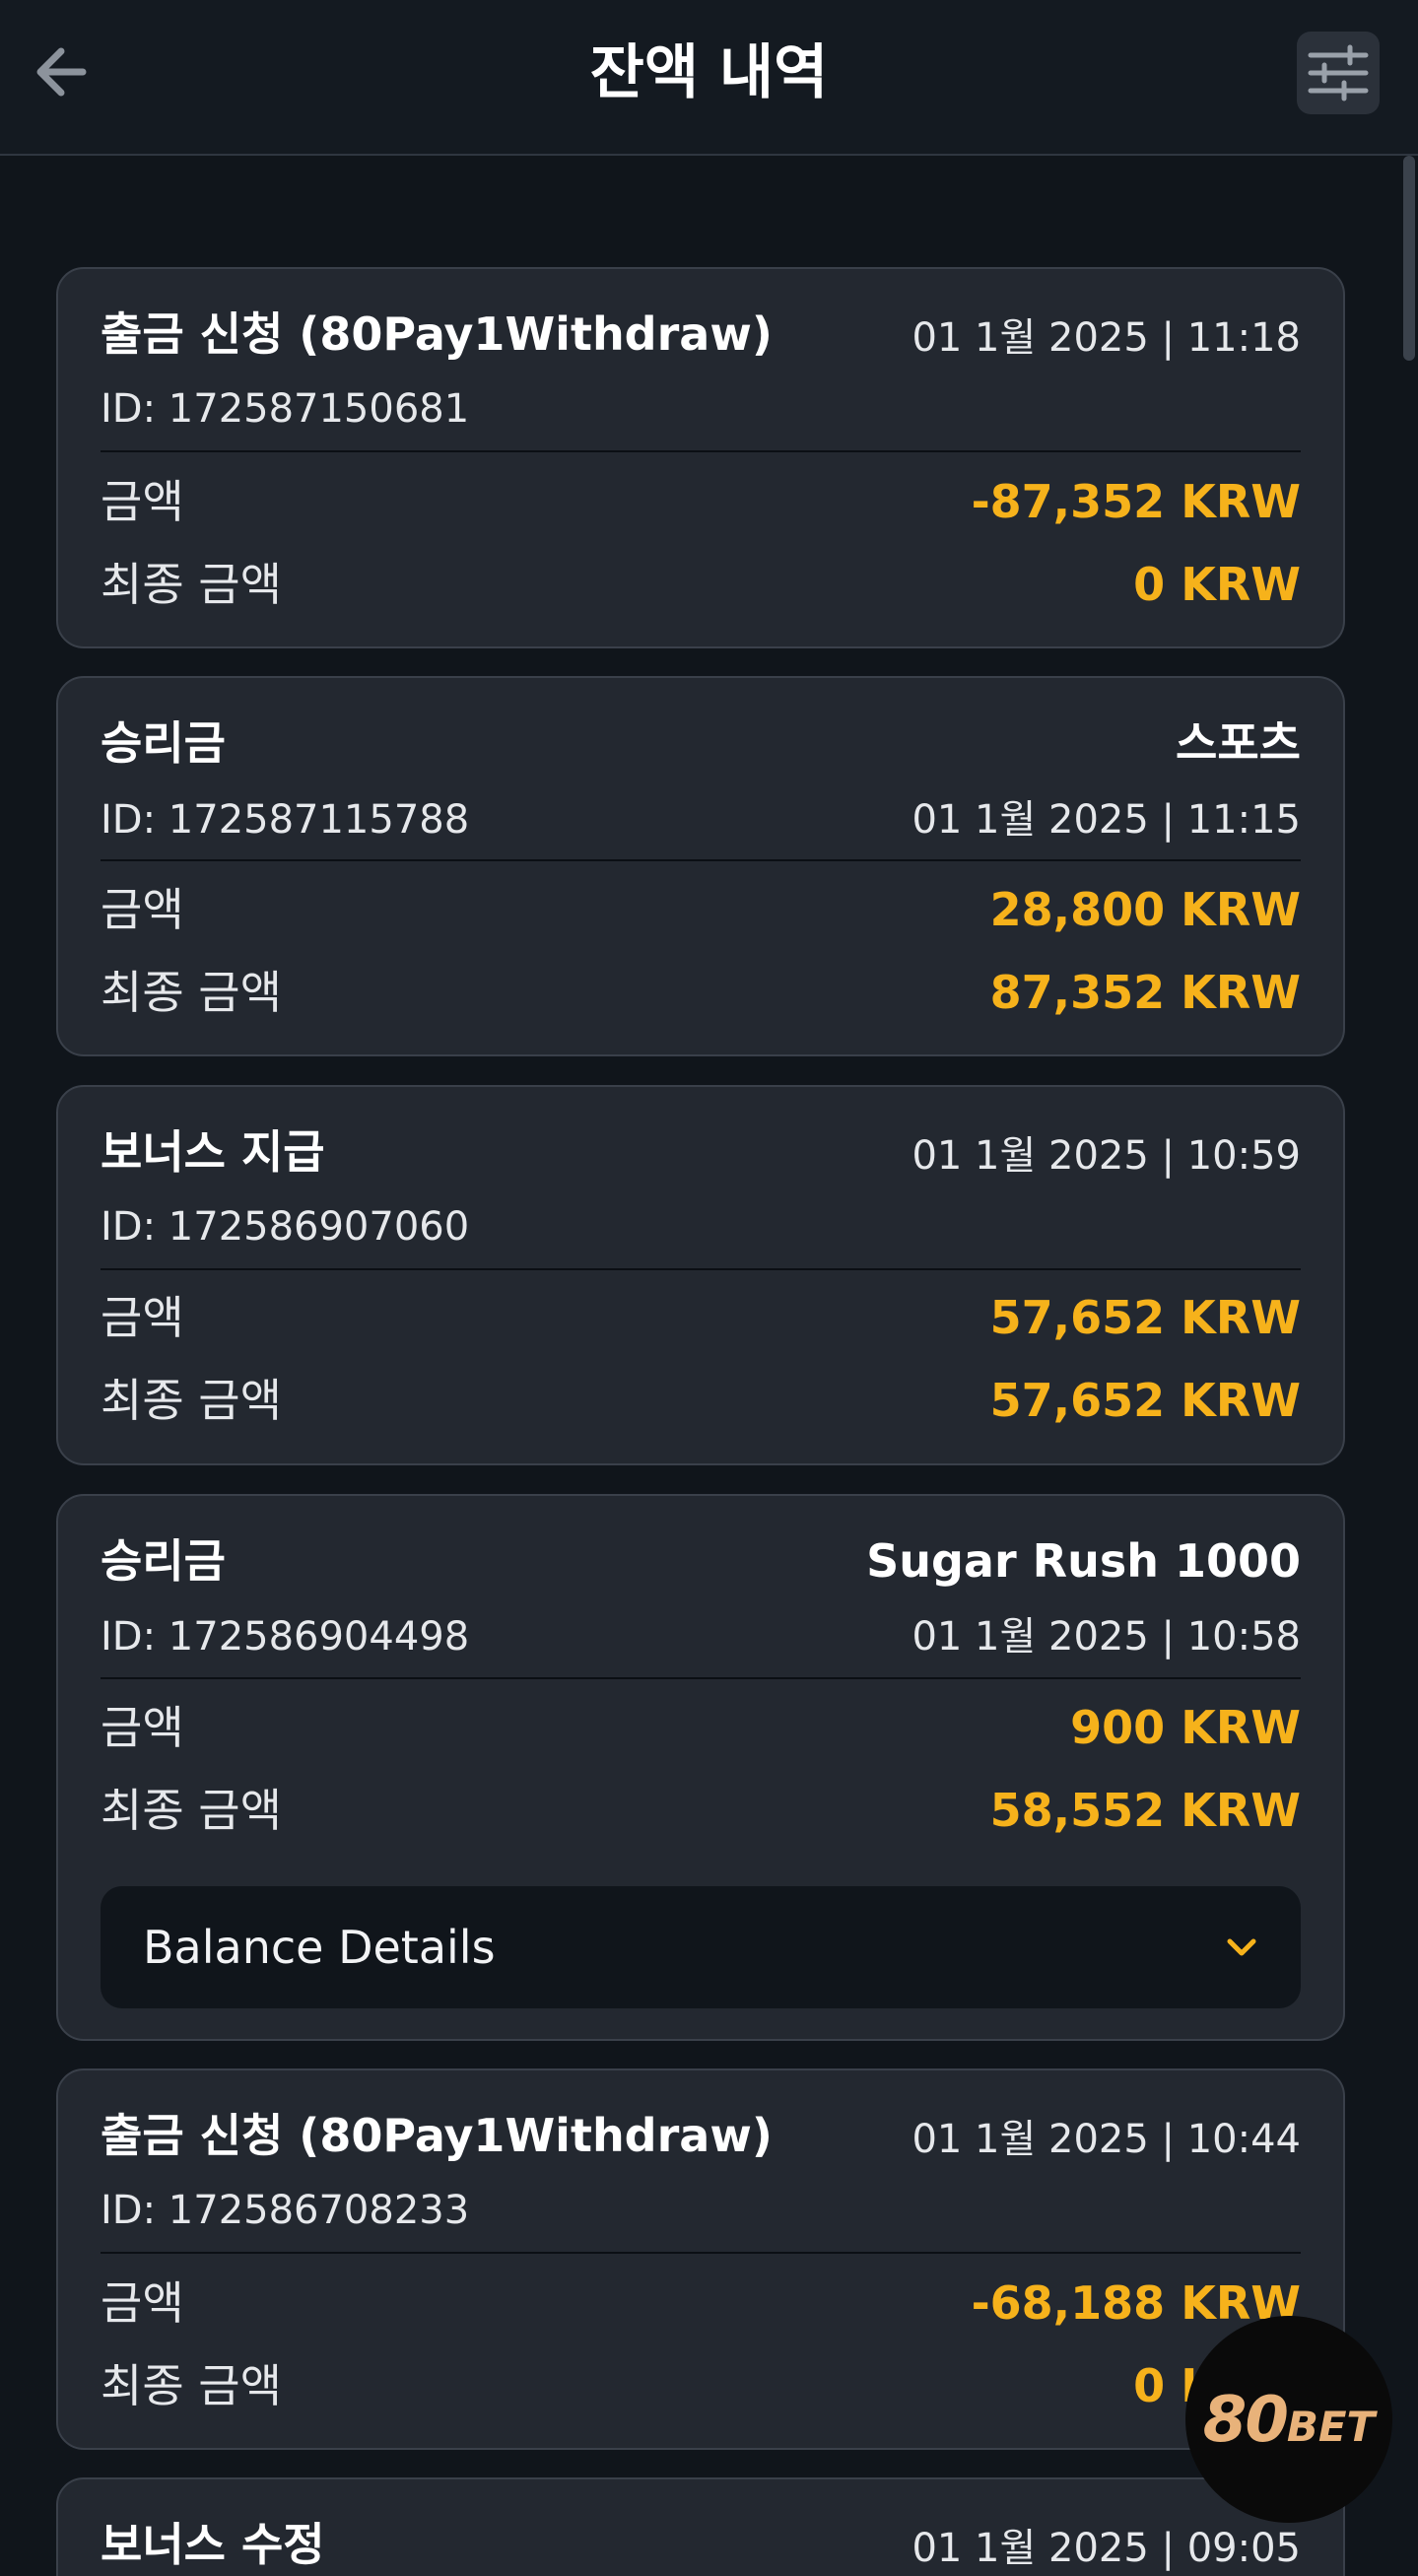 This screenshot has width=1418, height=2576. Describe the element at coordinates (1217, 584) in the screenshot. I see `final-amount-value: 0 KRW` at that location.